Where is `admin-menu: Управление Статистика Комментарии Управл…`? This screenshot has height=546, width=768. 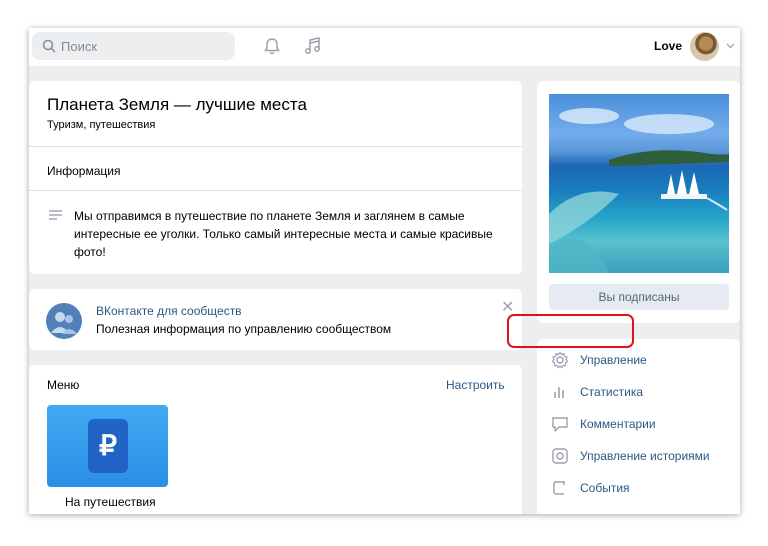
admin-menu: Управление Статистика Комментарии Управл… is located at coordinates (638, 426).